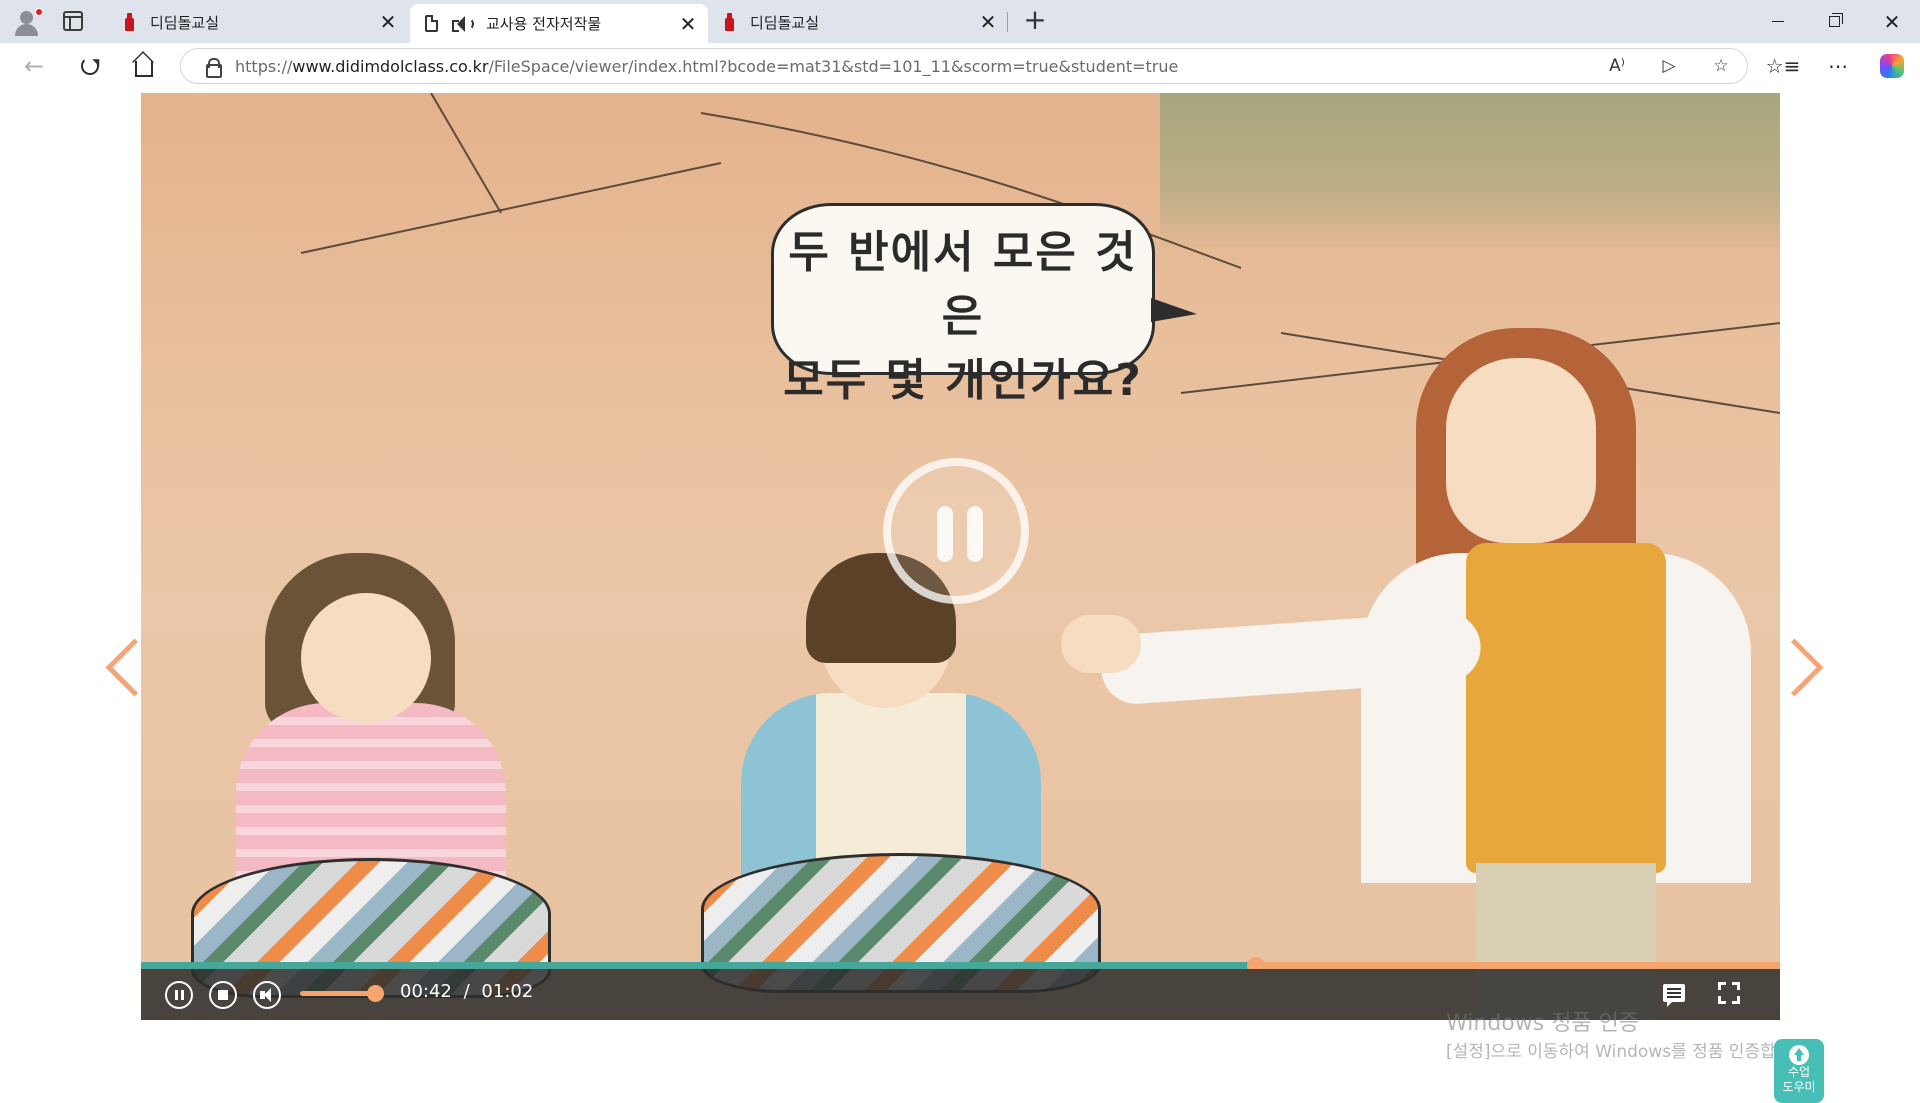 The width and height of the screenshot is (1920, 1103). I want to click on read-aloud-icon: A⁾, so click(1617, 66).